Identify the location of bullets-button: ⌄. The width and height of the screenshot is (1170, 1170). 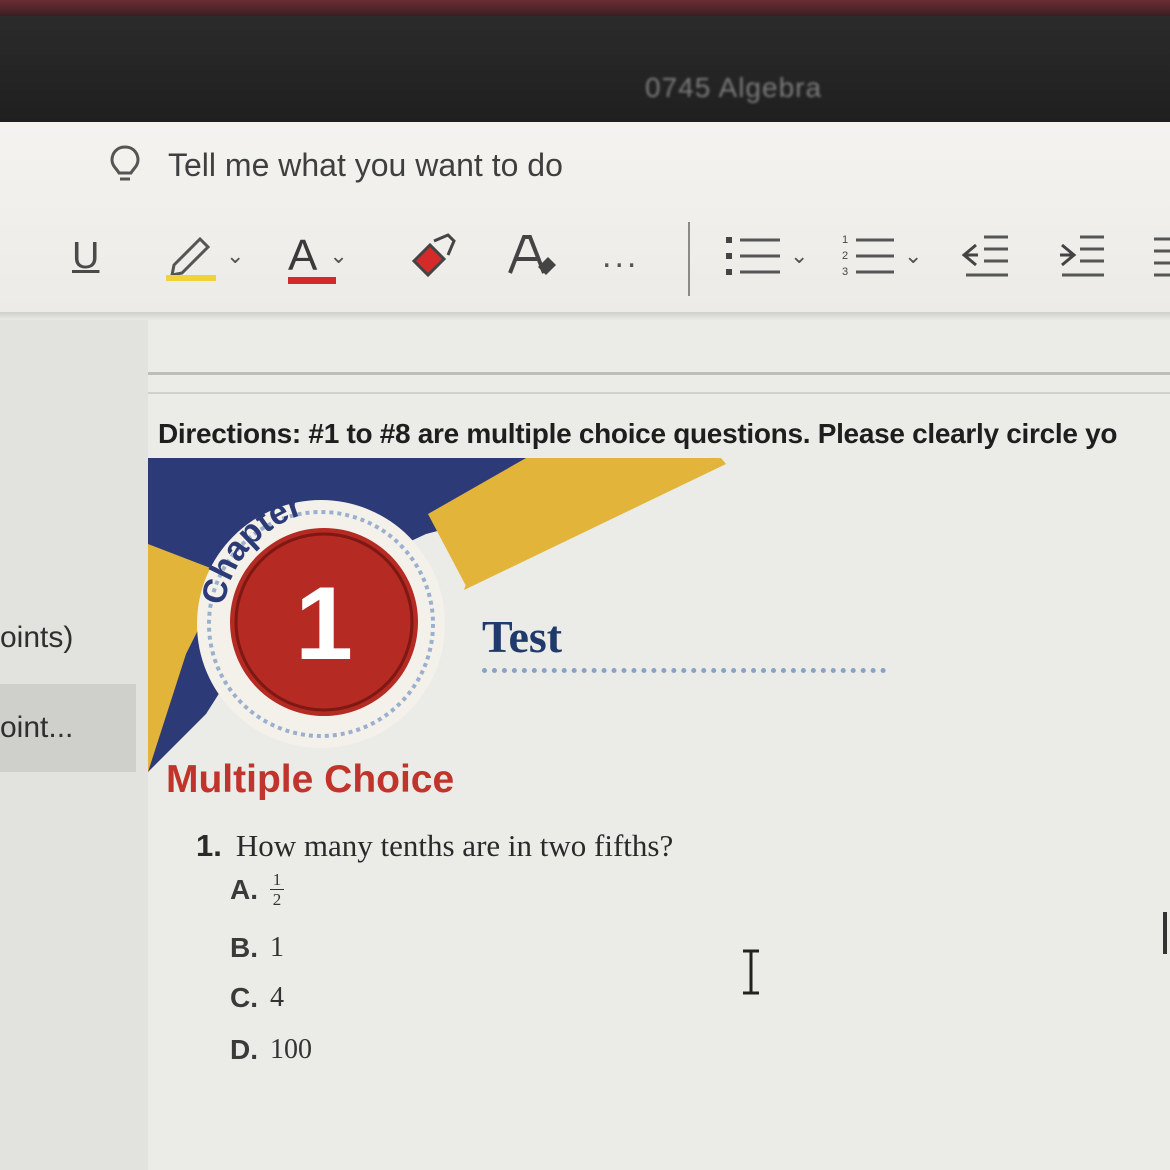
(766, 256).